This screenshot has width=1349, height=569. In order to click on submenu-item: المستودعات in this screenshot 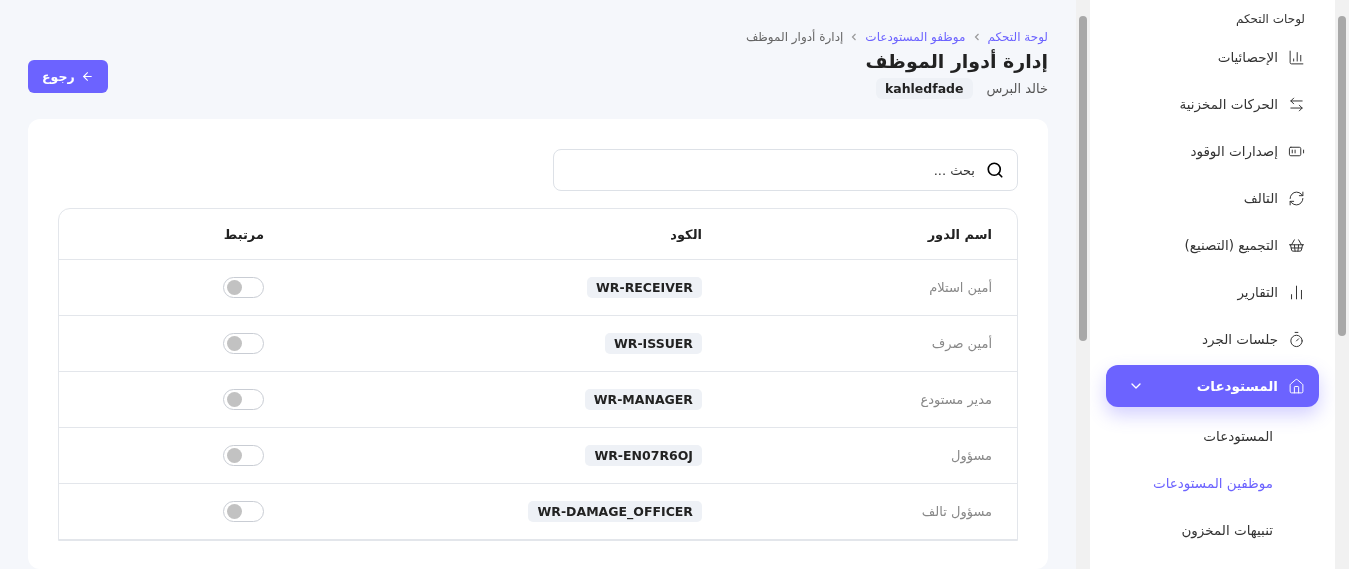, I will do `click(1212, 435)`.